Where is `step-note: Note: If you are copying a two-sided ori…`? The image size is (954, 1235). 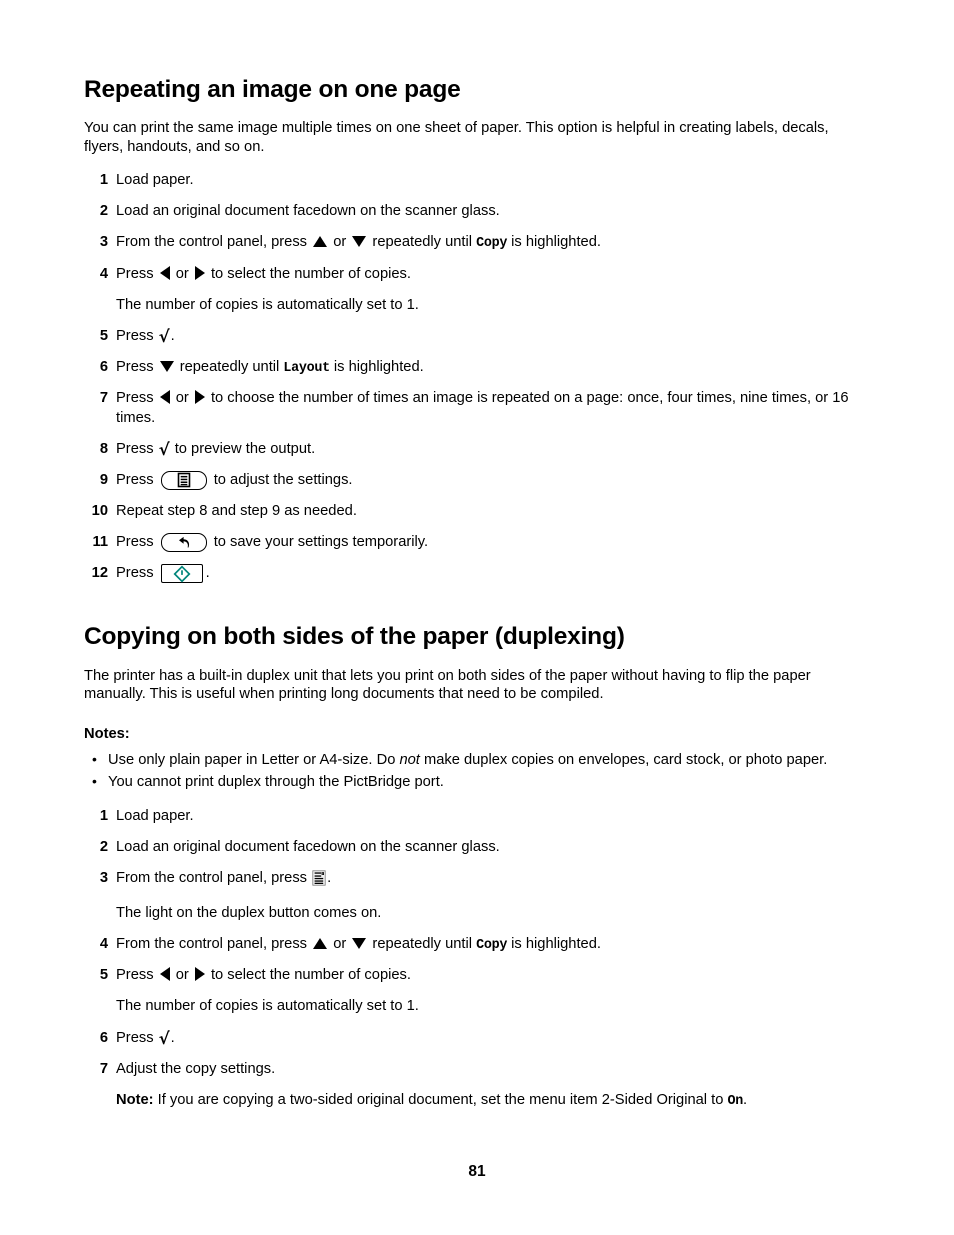 step-note: Note: If you are copying a two-sided ori… is located at coordinates (493, 1100).